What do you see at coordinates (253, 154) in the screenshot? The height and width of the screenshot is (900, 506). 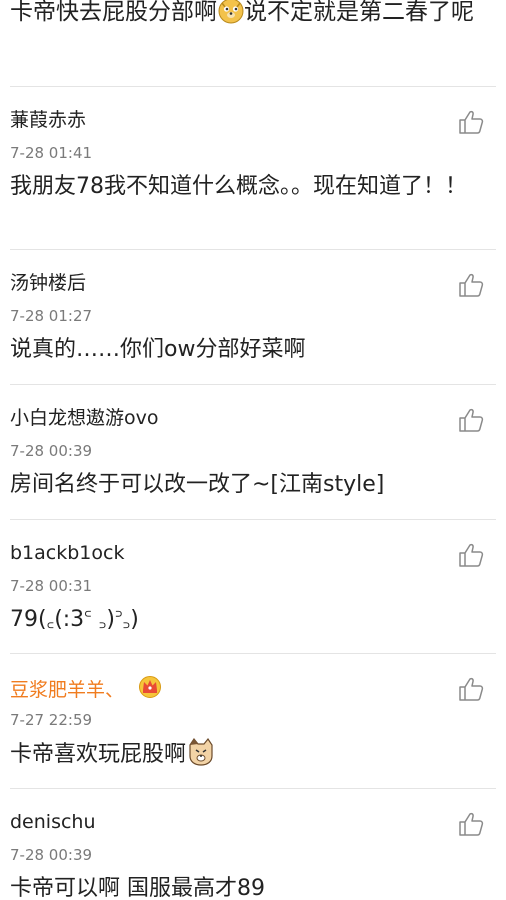 I see `comment-item: 蒹葭赤赤 7-28 01:41 我朋友78我不知道什么概念。。现在知道了！！` at bounding box center [253, 154].